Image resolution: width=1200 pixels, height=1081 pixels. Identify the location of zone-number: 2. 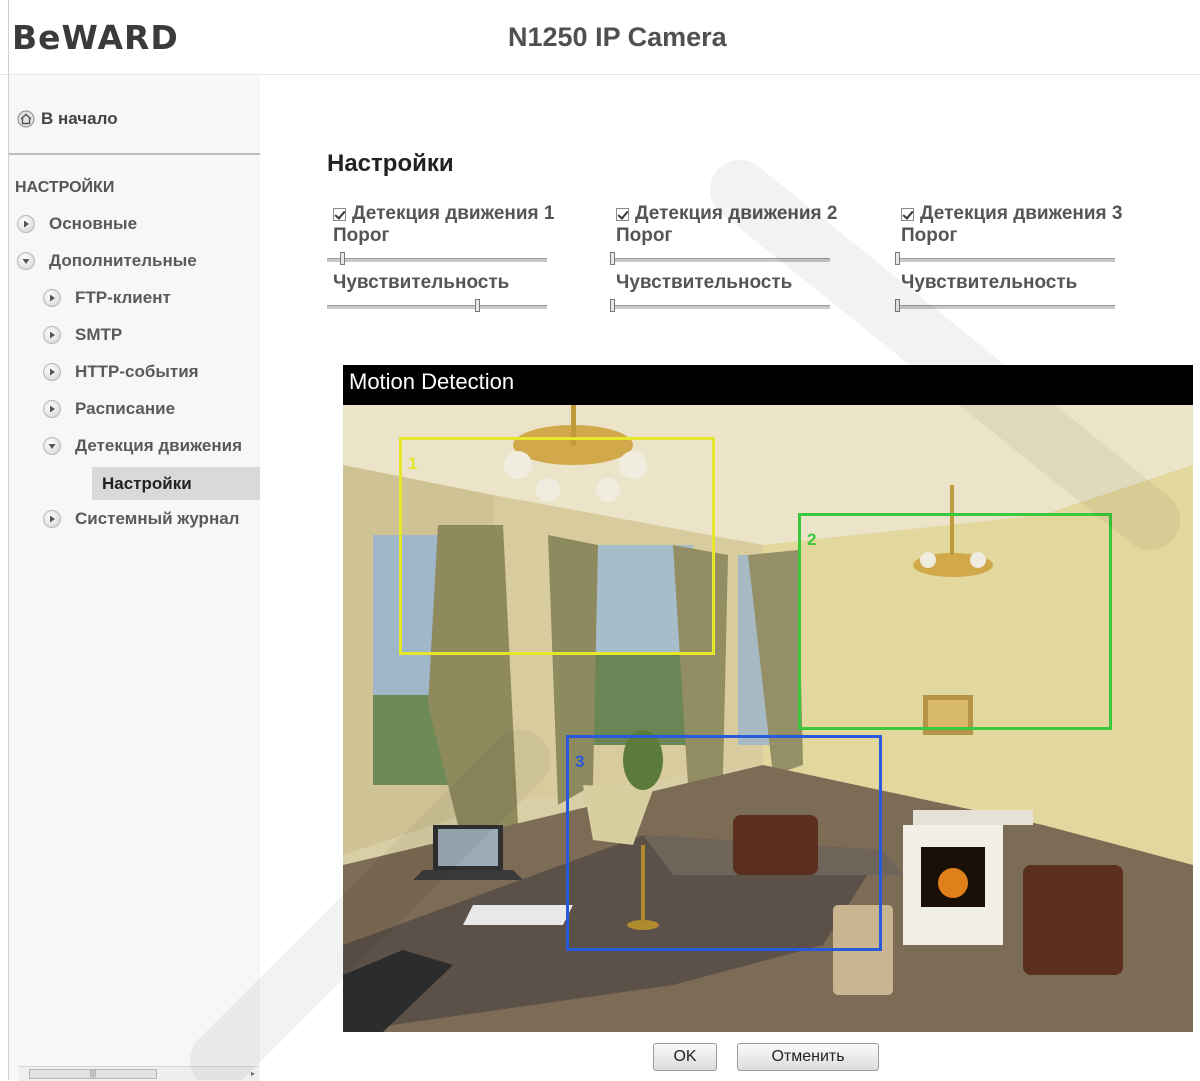
(812, 539).